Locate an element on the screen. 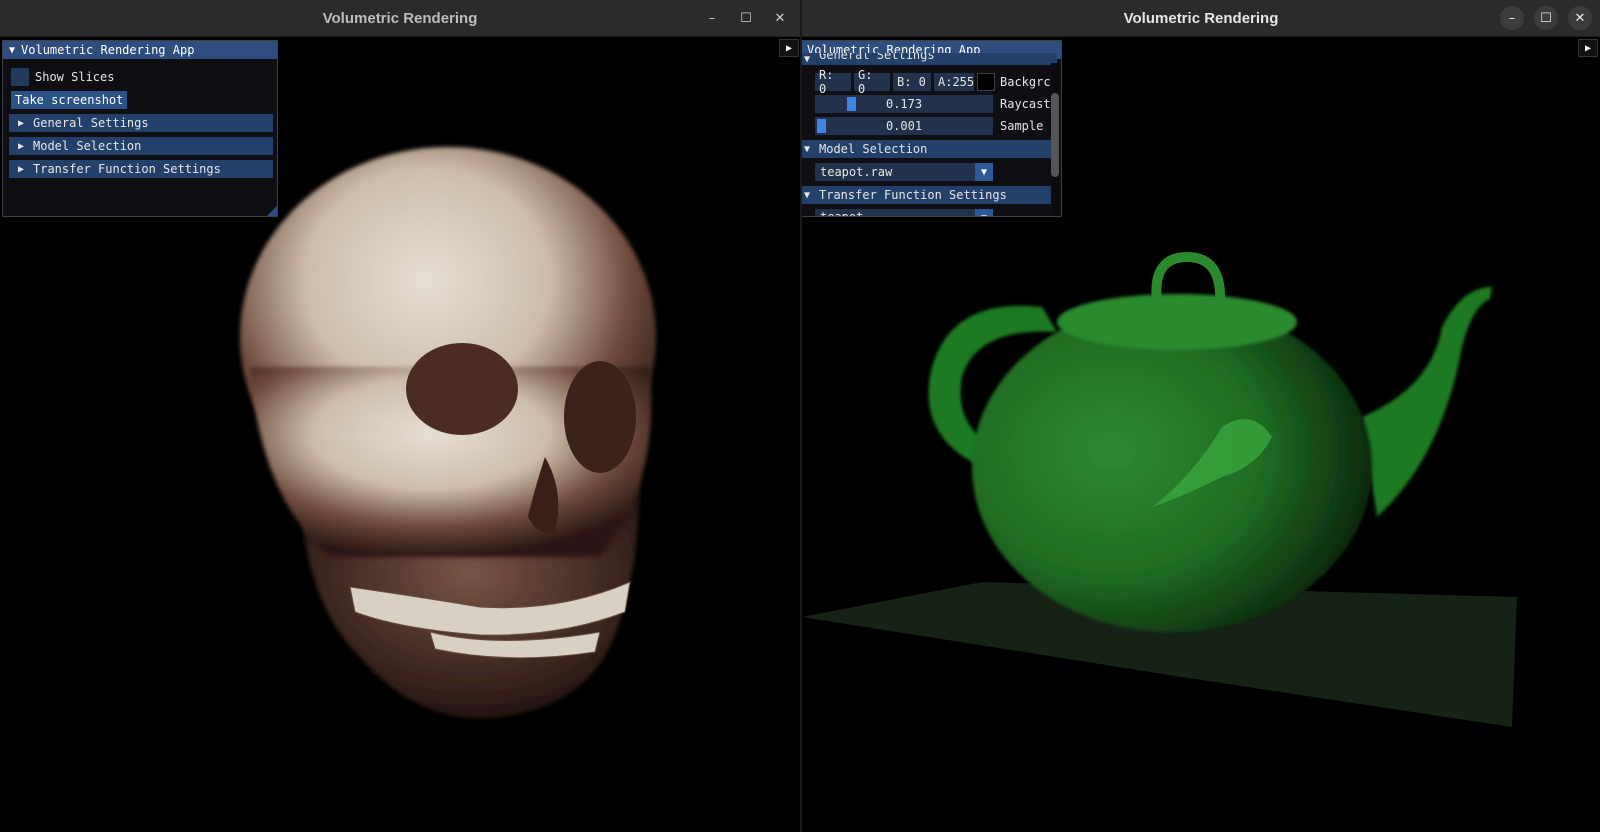 This screenshot has width=1600, height=832. model-select: teapot.raw ▼ is located at coordinates (904, 172).